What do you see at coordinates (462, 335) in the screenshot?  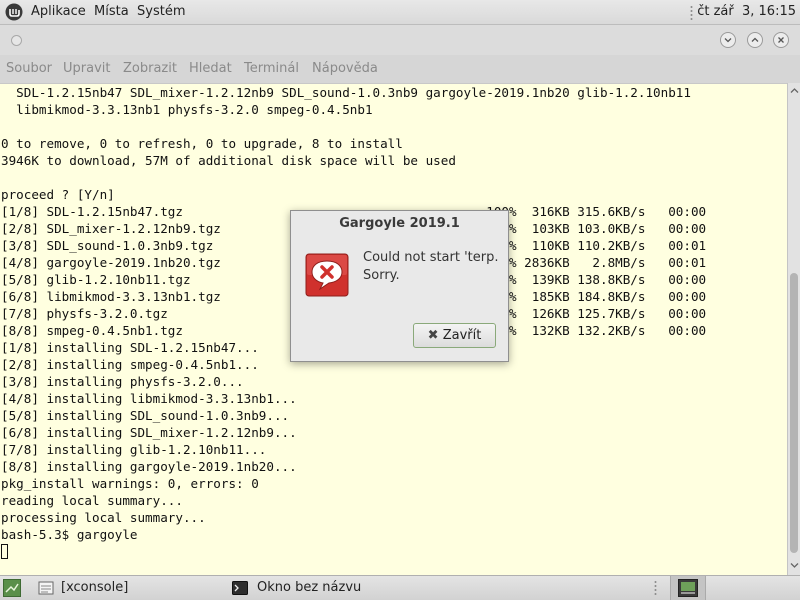 I see `close-button-label: Zavřít` at bounding box center [462, 335].